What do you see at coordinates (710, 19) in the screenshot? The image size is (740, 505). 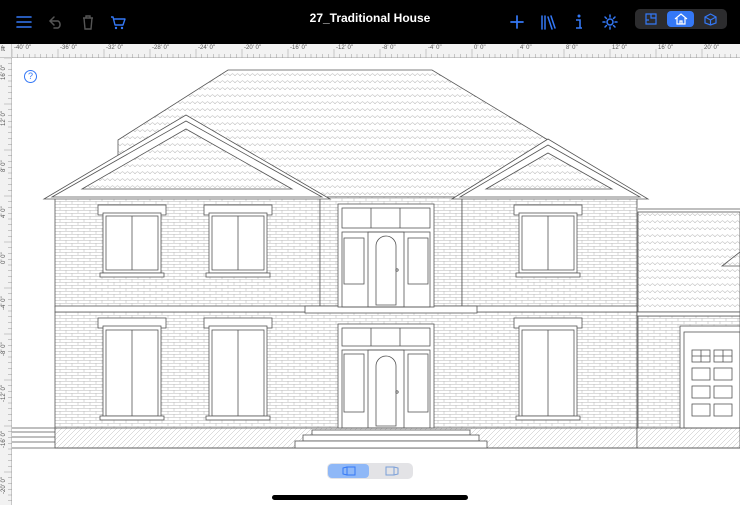 I see `3d-icon` at bounding box center [710, 19].